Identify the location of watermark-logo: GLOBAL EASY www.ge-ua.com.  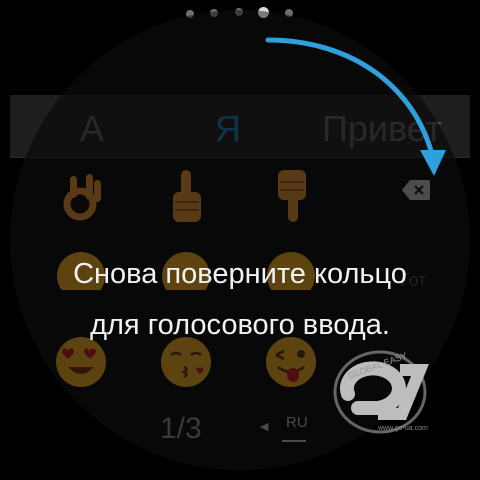
(381, 392).